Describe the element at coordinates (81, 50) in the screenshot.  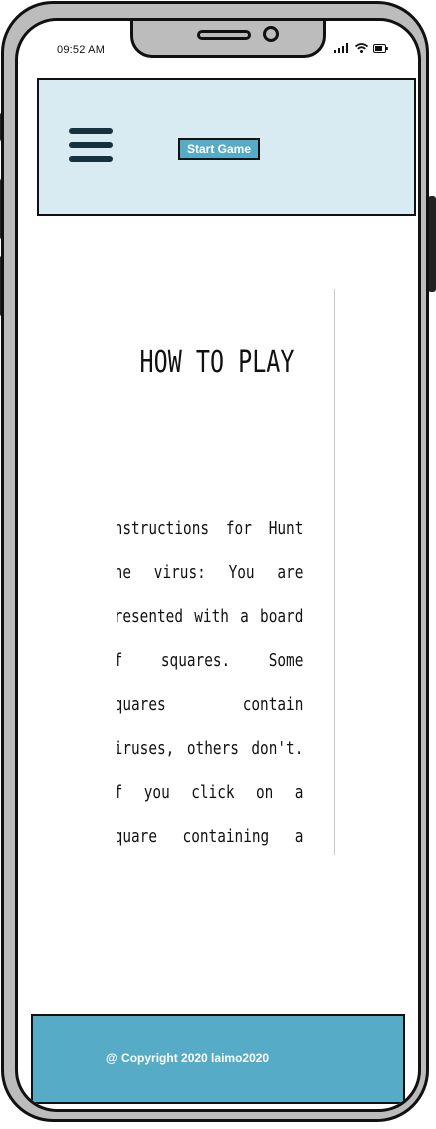
I see `status-time: 09:52 AM` at that location.